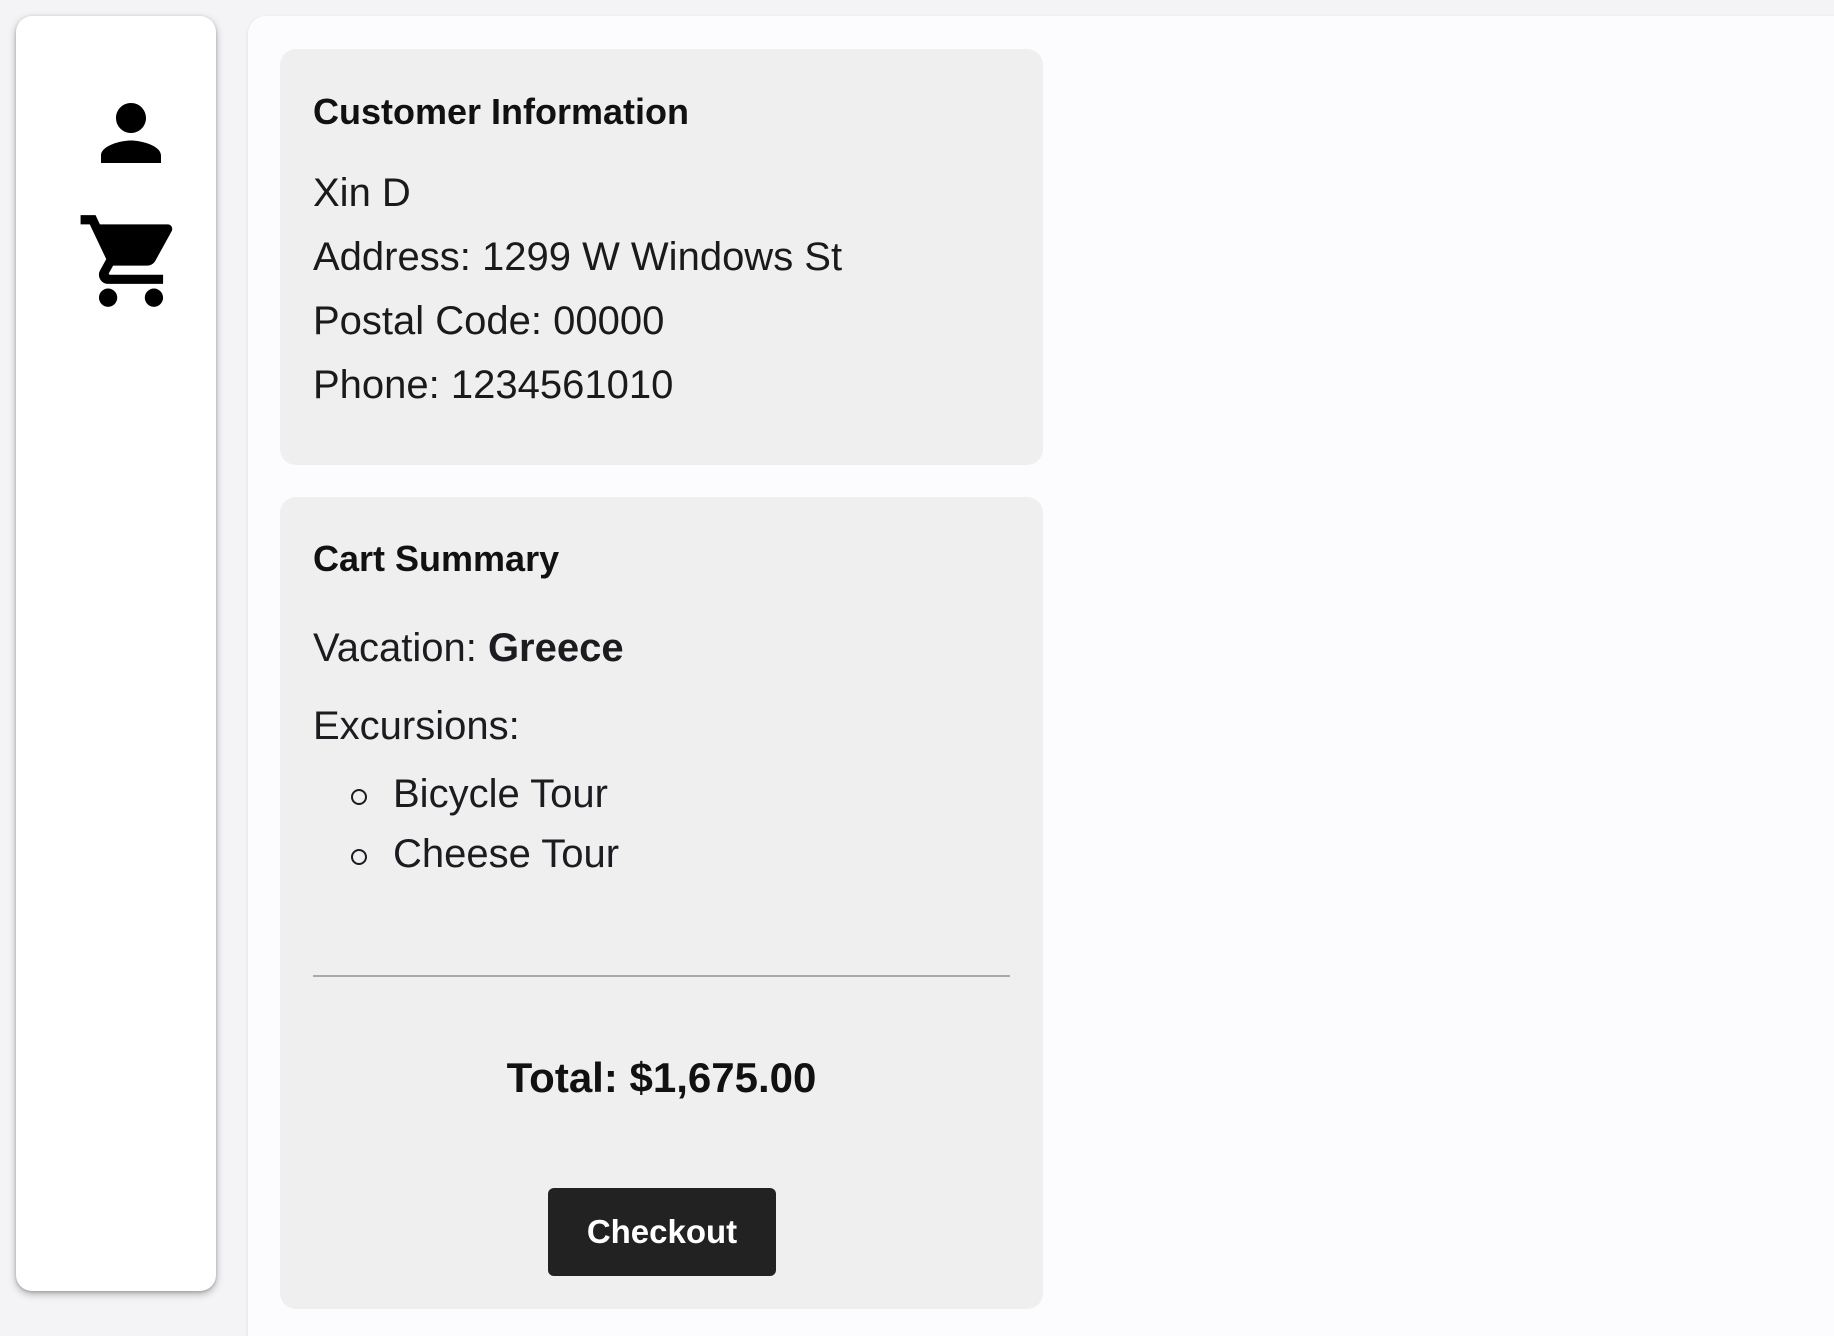 The width and height of the screenshot is (1834, 1336). I want to click on cart-total: Total: $1,675.00, so click(661, 1077).